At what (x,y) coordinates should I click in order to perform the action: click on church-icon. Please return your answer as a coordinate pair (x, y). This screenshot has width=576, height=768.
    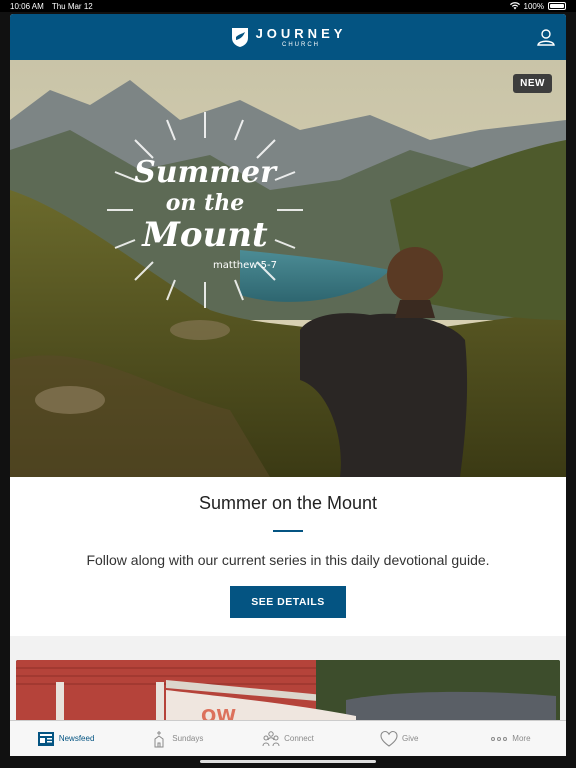
    Looking at the image, I should click on (159, 738).